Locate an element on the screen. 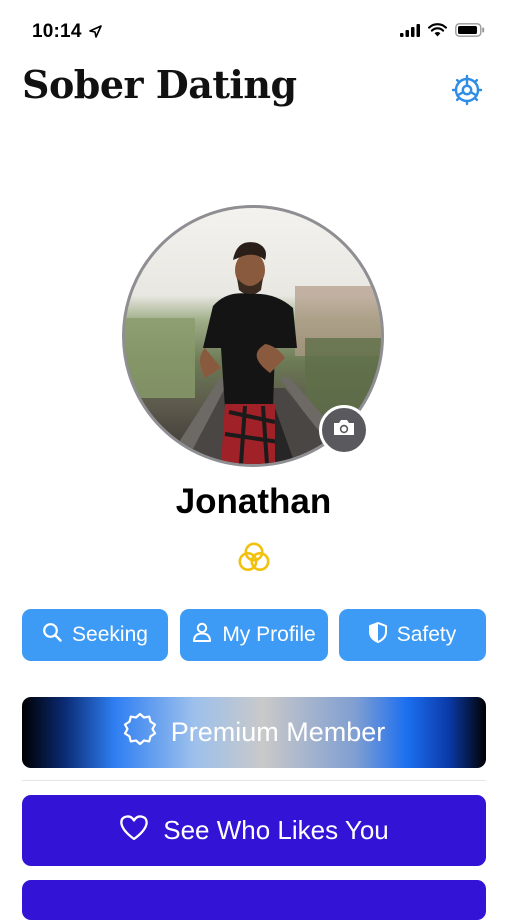 The height and width of the screenshot is (920, 507). gear-icon is located at coordinates (467, 92).